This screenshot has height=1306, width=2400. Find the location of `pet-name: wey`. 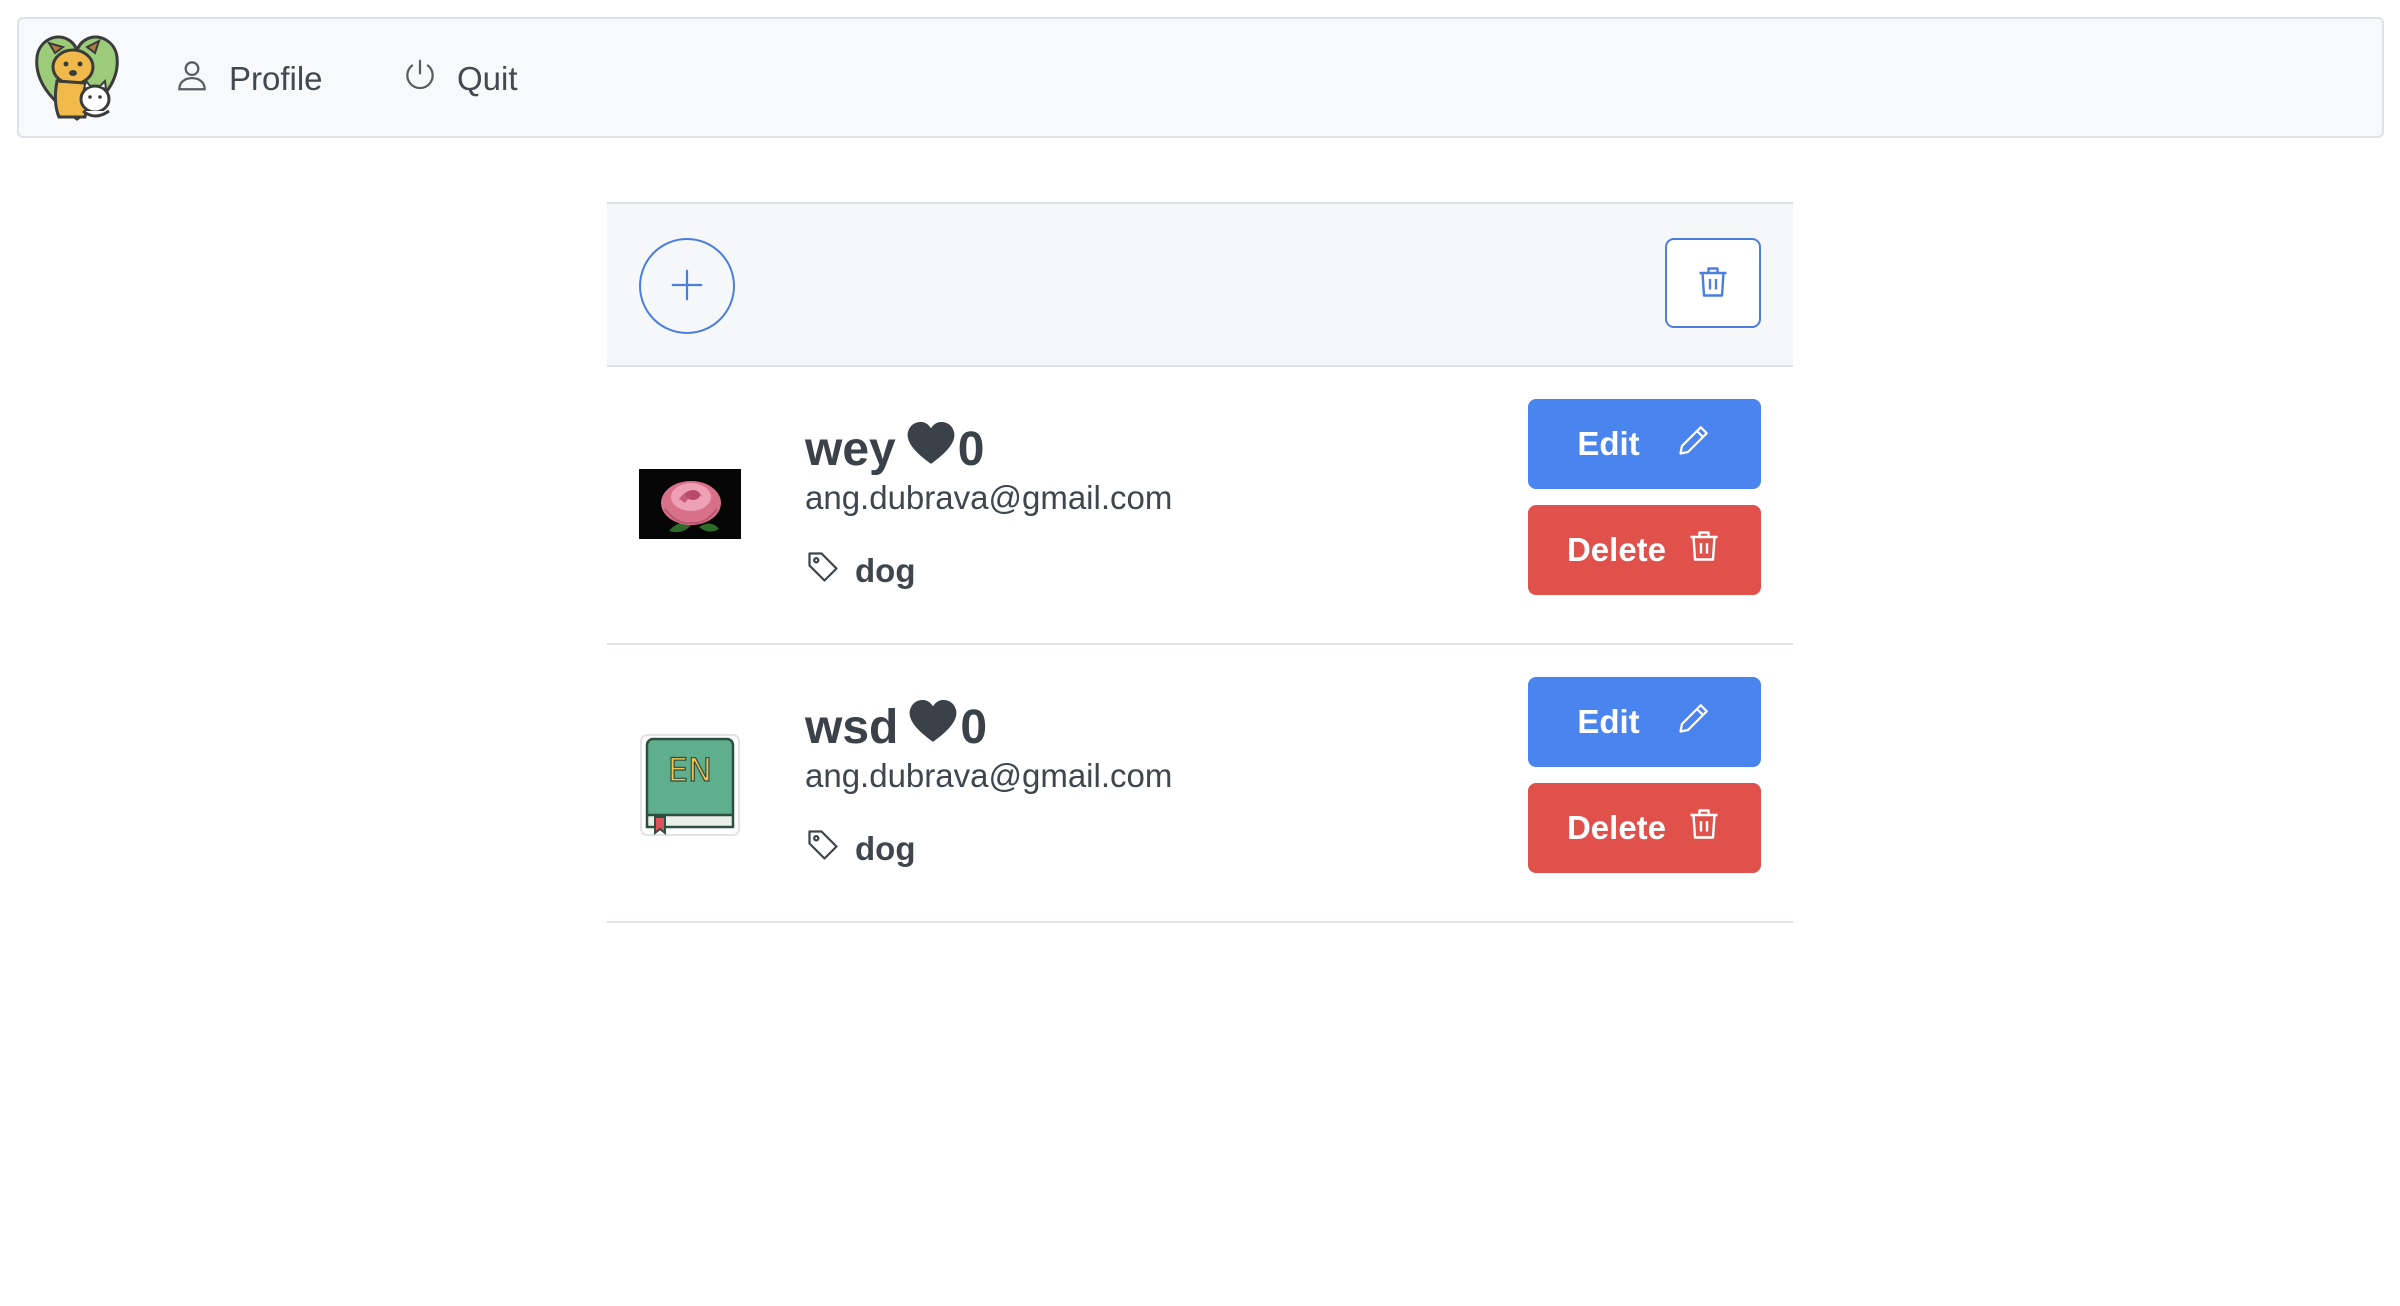

pet-name: wey is located at coordinates (850, 449).